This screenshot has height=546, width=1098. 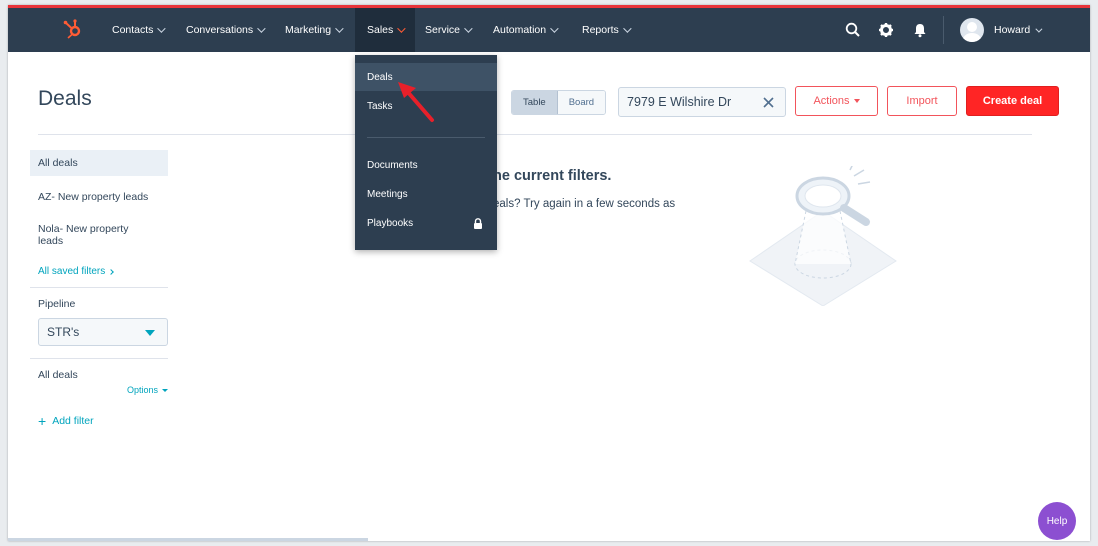 I want to click on page-title: Deals, so click(x=65, y=98).